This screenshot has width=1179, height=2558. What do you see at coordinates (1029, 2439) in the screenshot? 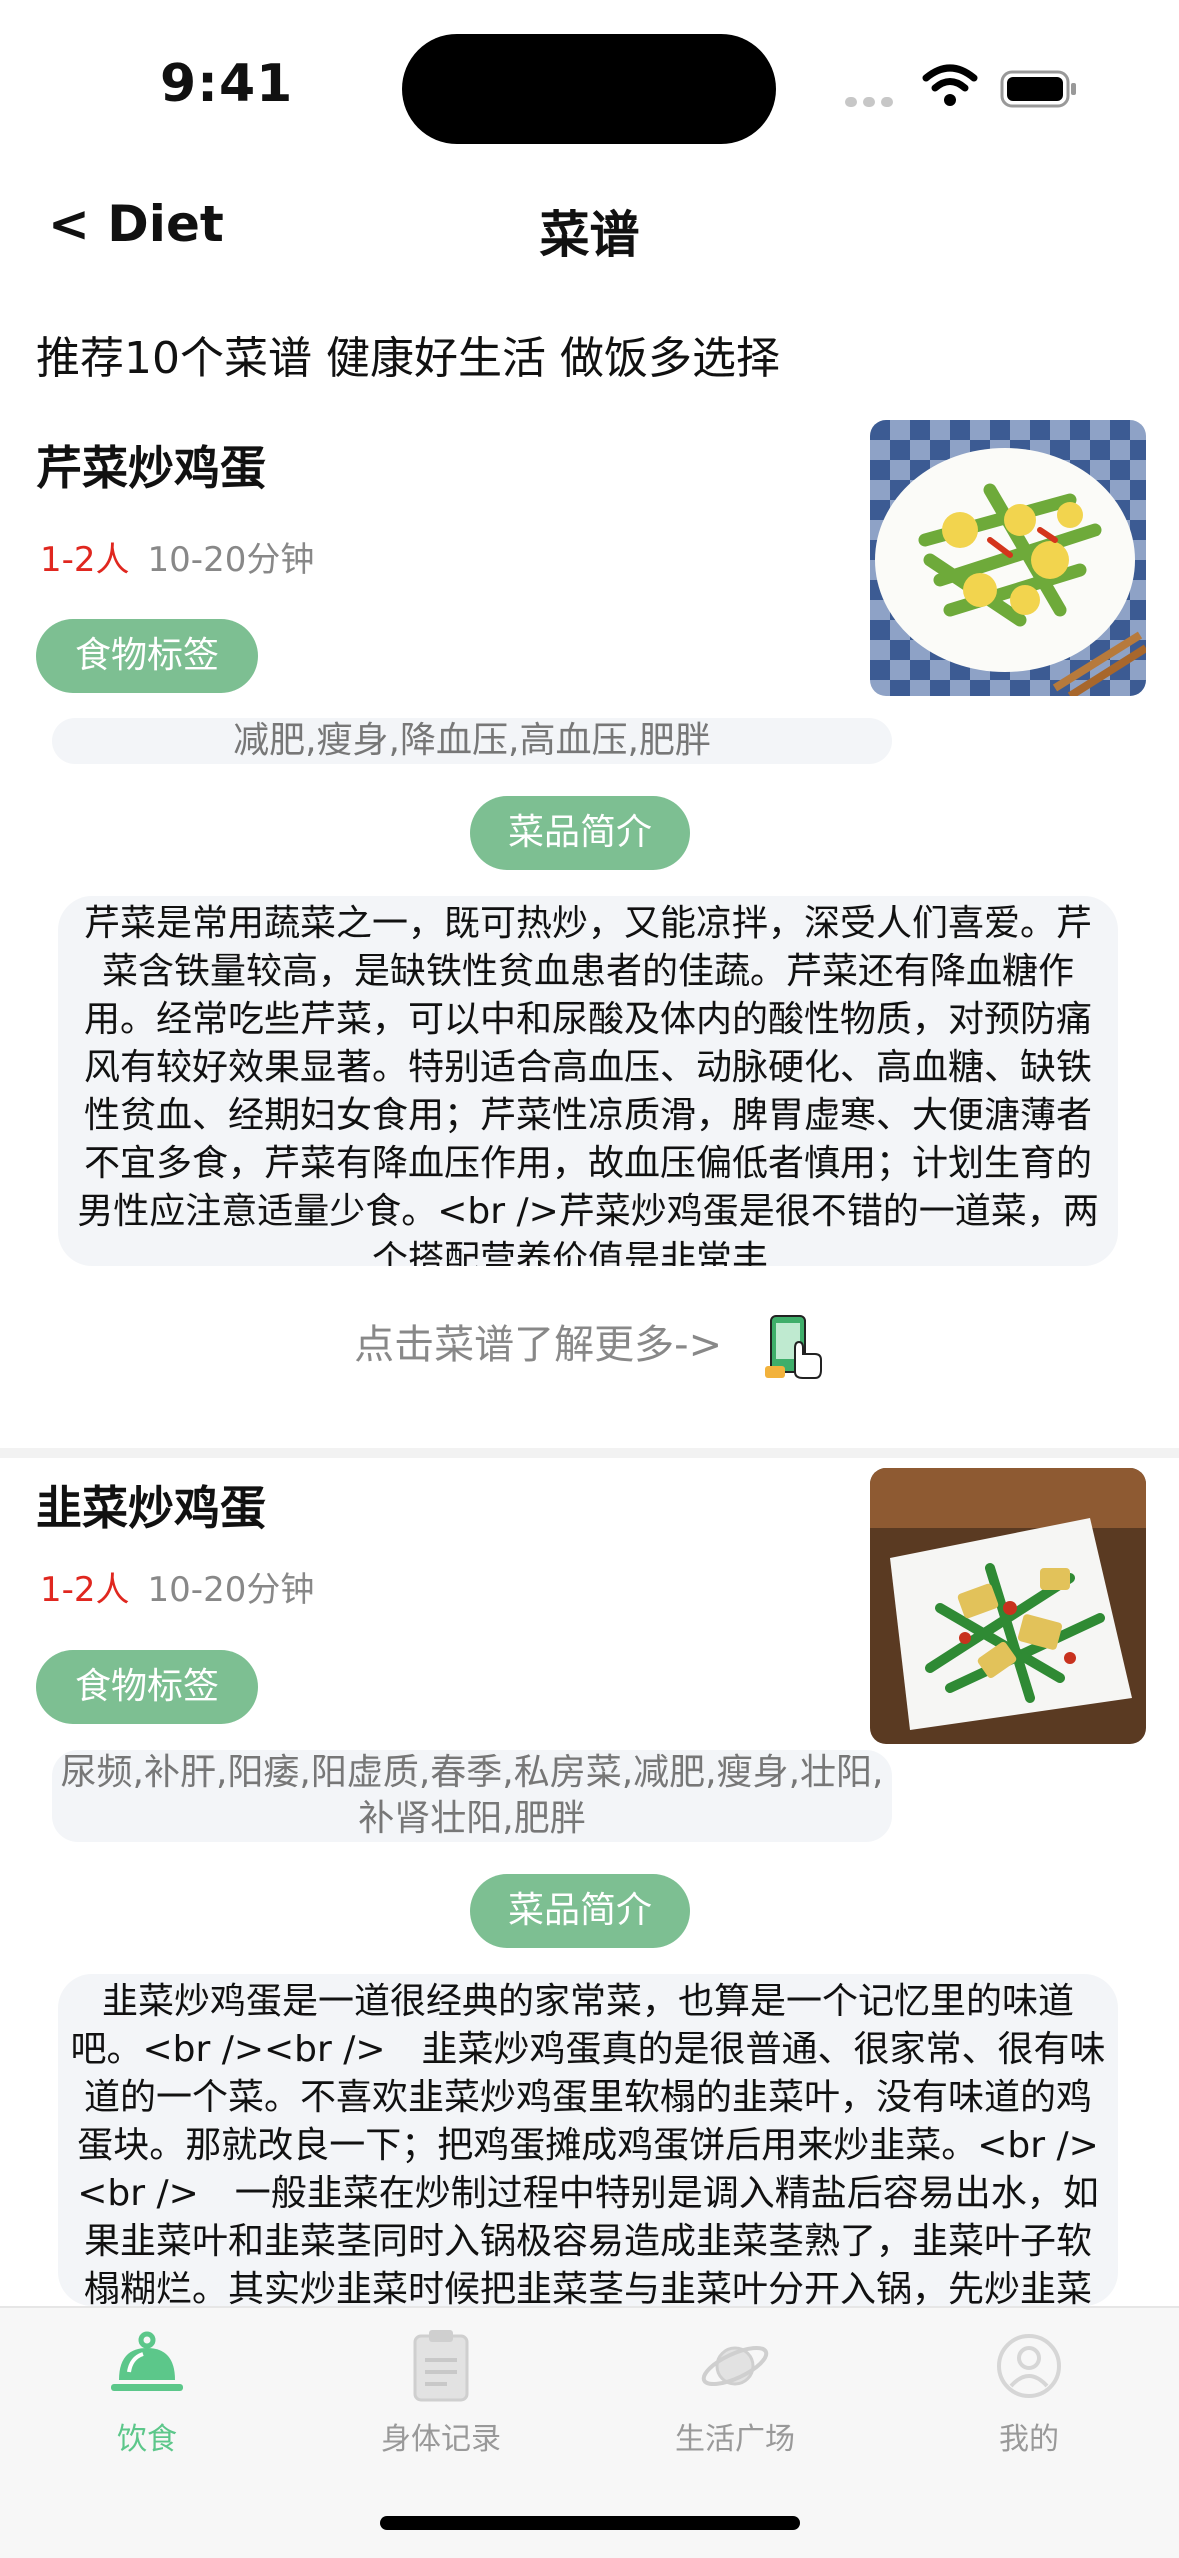
I see `tab-label: 我的` at bounding box center [1029, 2439].